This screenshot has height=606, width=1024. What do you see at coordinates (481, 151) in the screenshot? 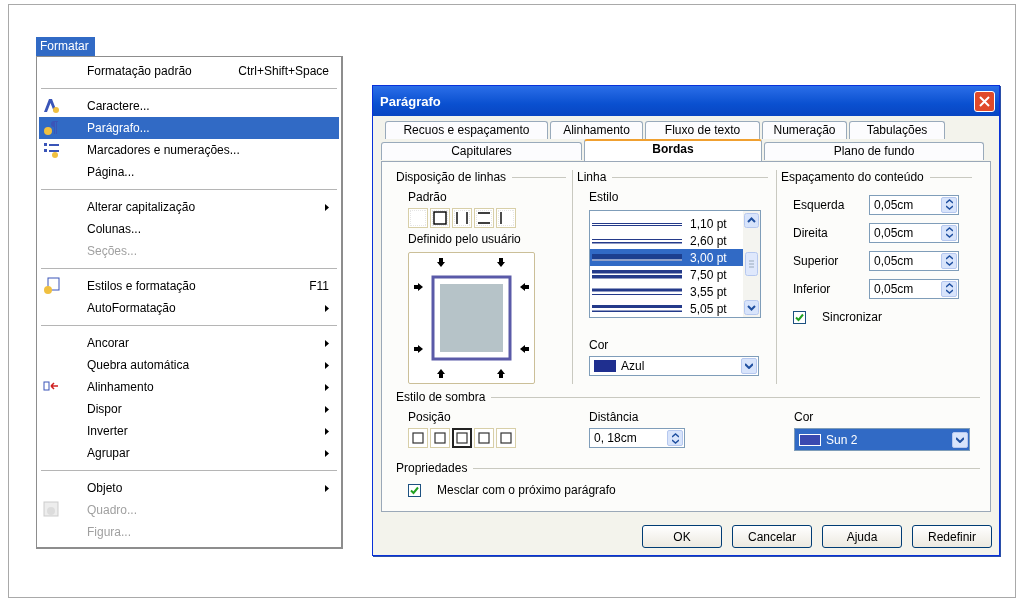
I see `tab: Capitulares` at bounding box center [481, 151].